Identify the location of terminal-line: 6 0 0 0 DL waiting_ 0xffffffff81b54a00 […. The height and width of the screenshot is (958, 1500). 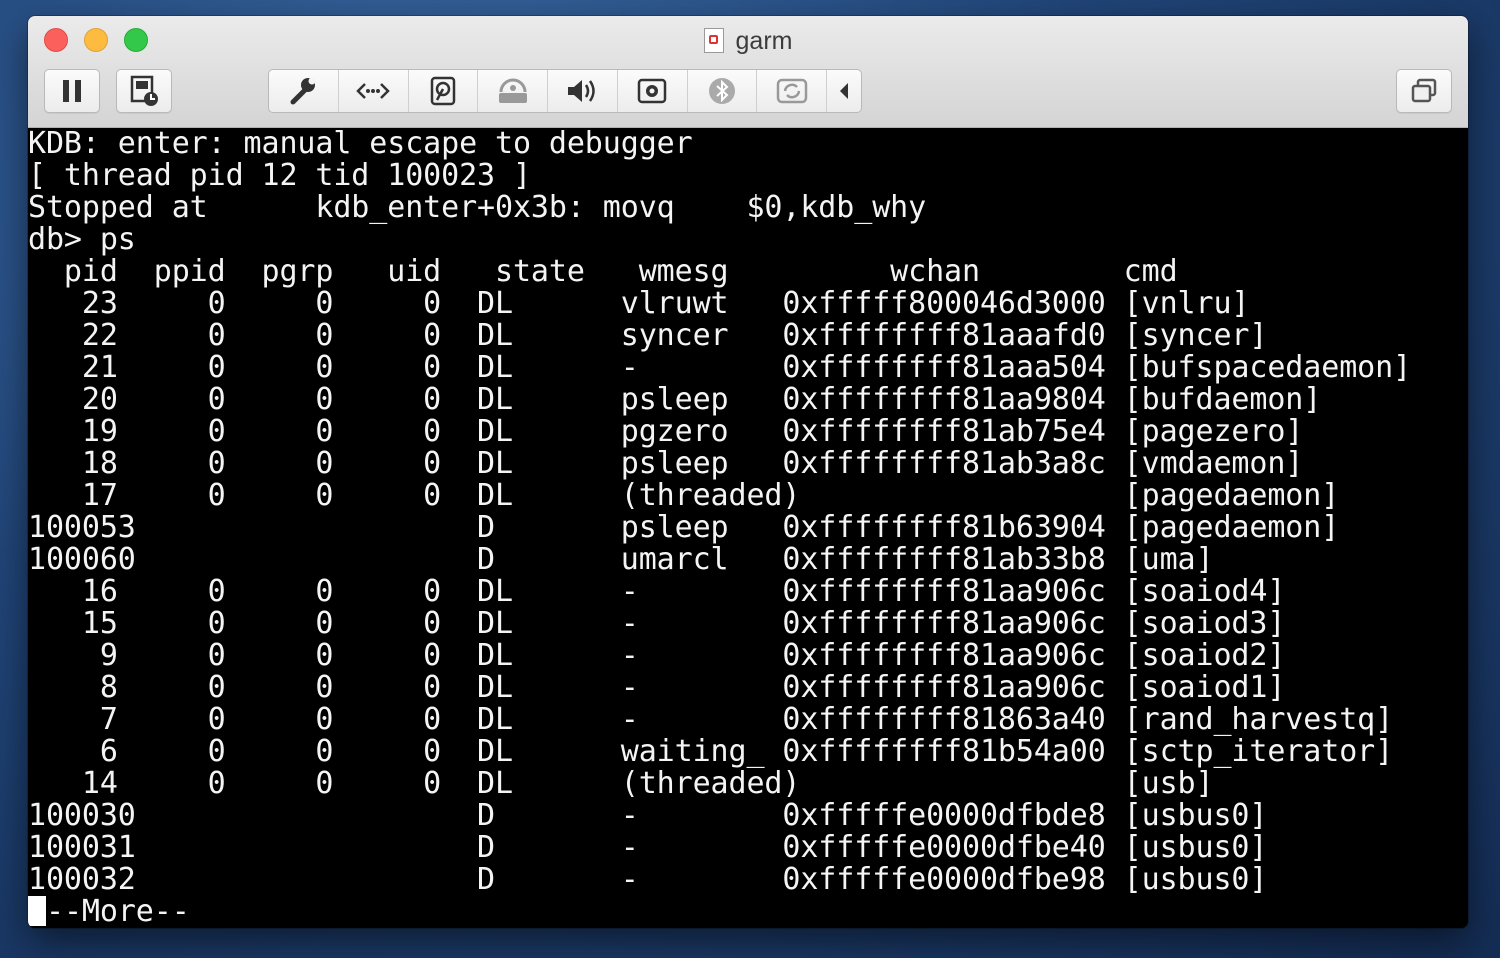
(711, 751).